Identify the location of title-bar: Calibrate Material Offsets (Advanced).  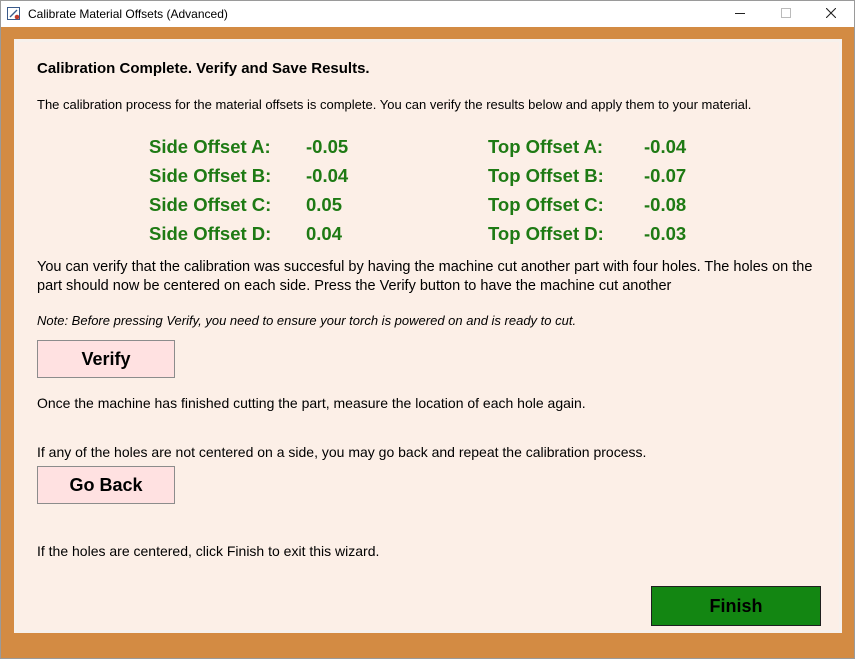
(427, 14).